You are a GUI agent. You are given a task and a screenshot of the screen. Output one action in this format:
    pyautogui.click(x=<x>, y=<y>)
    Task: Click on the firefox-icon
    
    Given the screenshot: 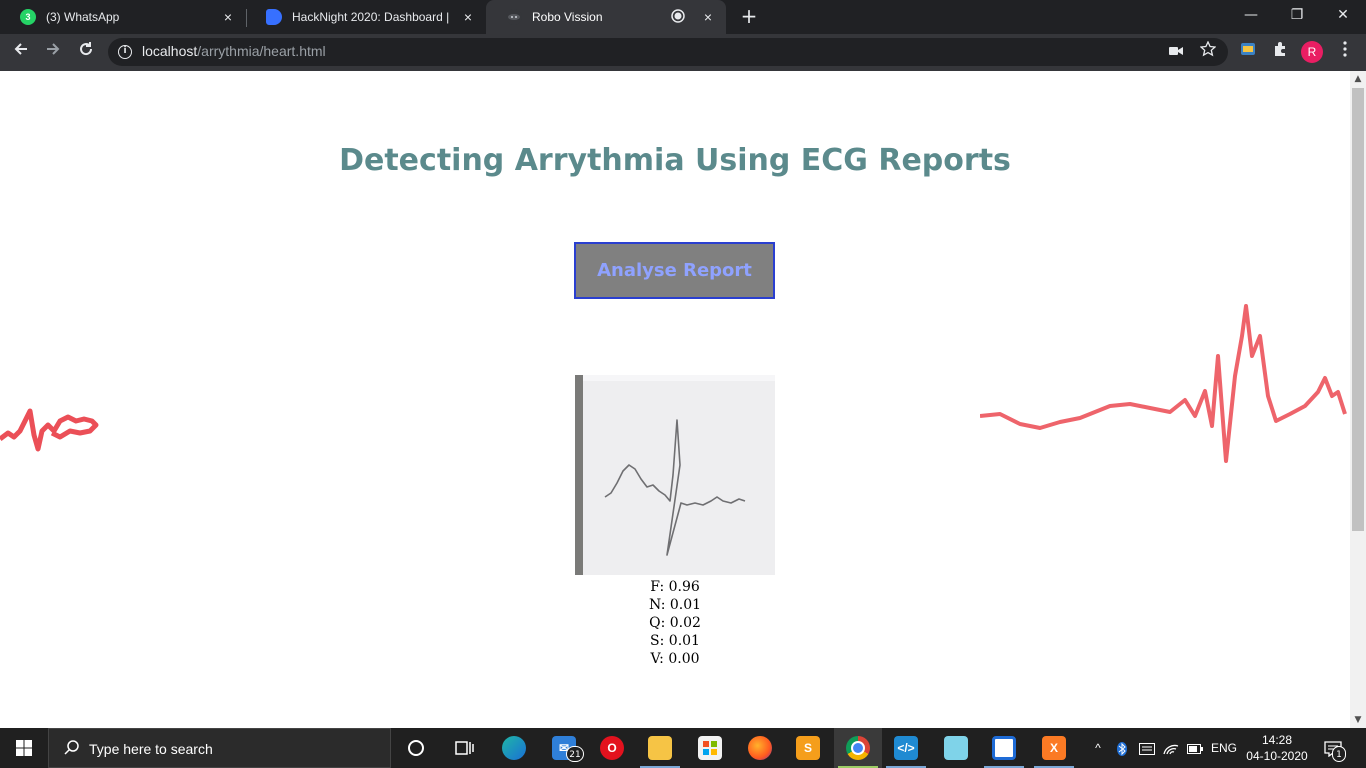 What is the action you would take?
    pyautogui.click(x=760, y=748)
    